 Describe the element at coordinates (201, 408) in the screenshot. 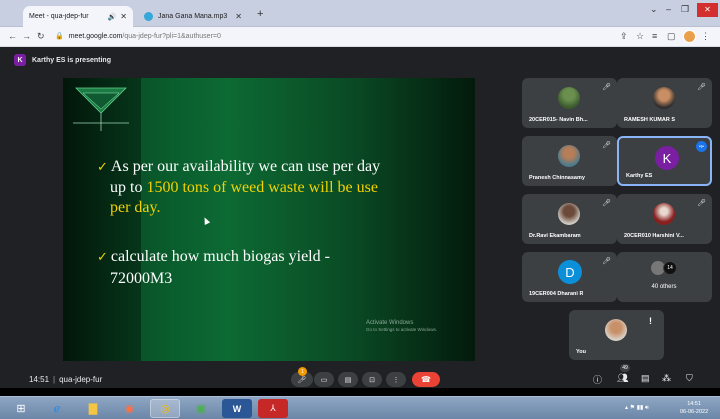

I see `image-viewer-icon: ▣` at that location.